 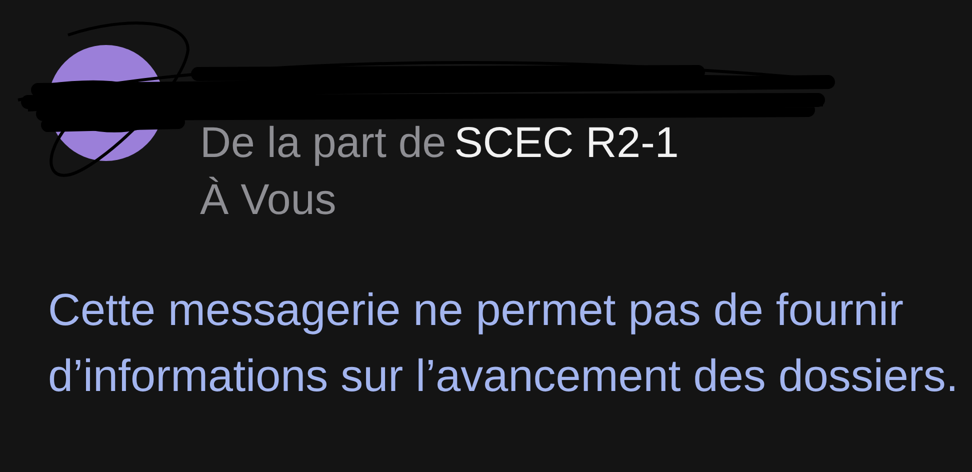 What do you see at coordinates (323, 143) in the screenshot?
I see `sender-prefix: De la part de` at bounding box center [323, 143].